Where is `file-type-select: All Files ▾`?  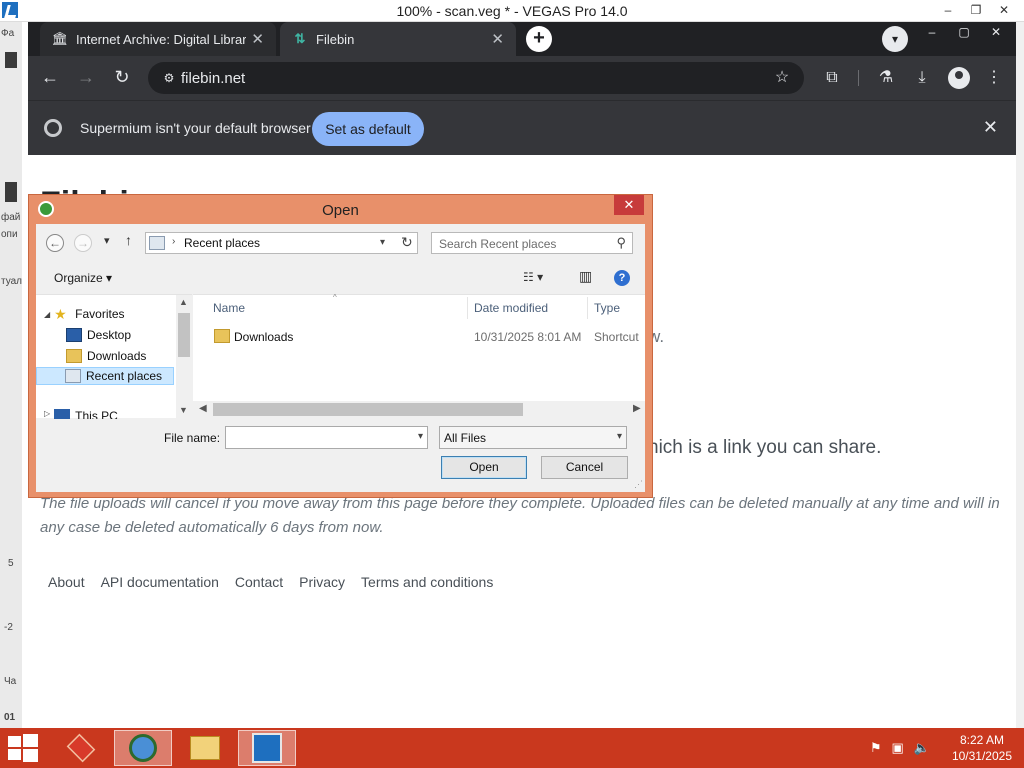
file-type-select: All Files ▾ is located at coordinates (533, 437).